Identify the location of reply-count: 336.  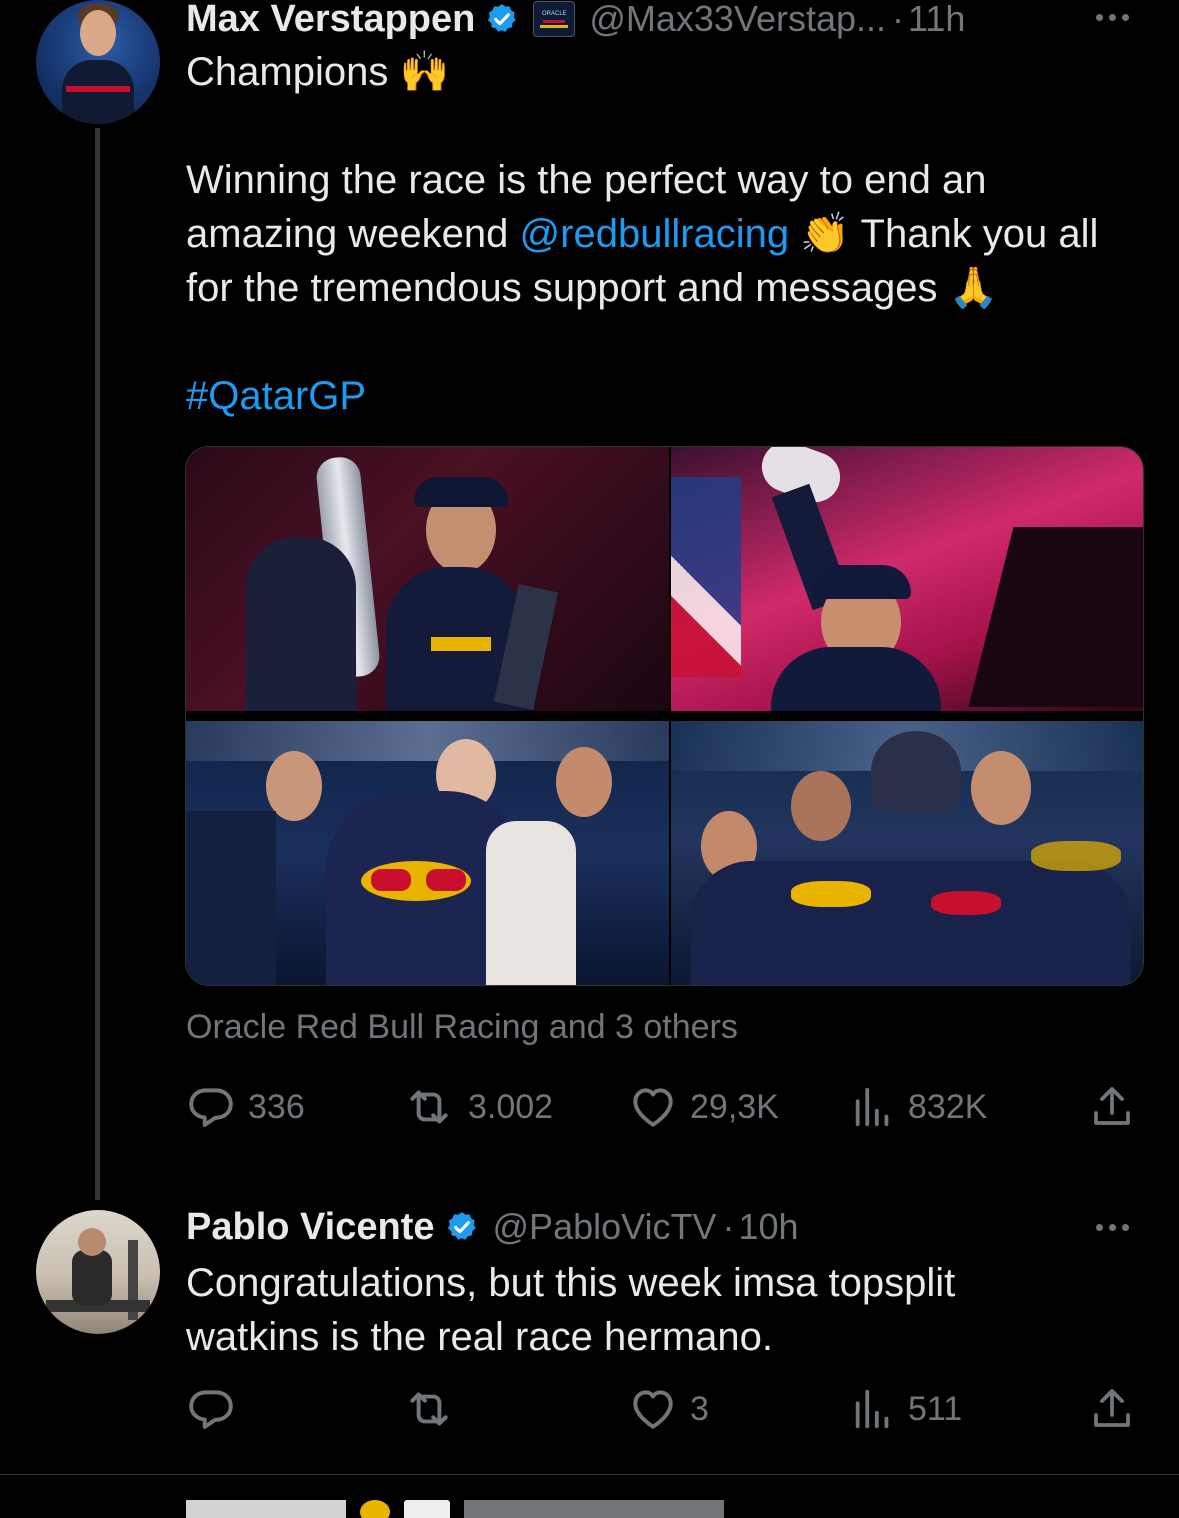
(276, 1106).